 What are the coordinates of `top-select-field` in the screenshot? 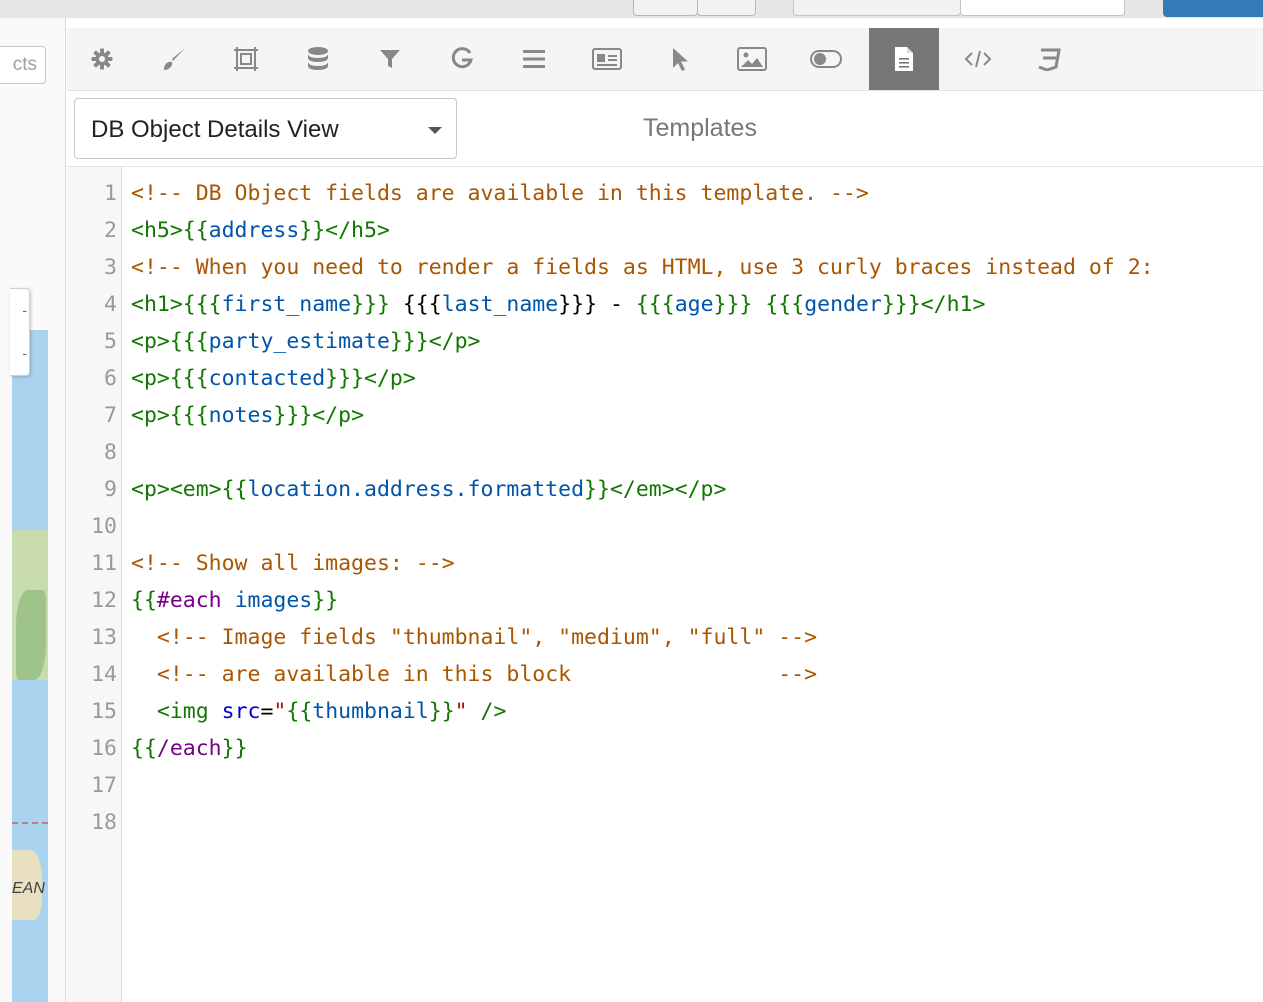 It's located at (877, 8).